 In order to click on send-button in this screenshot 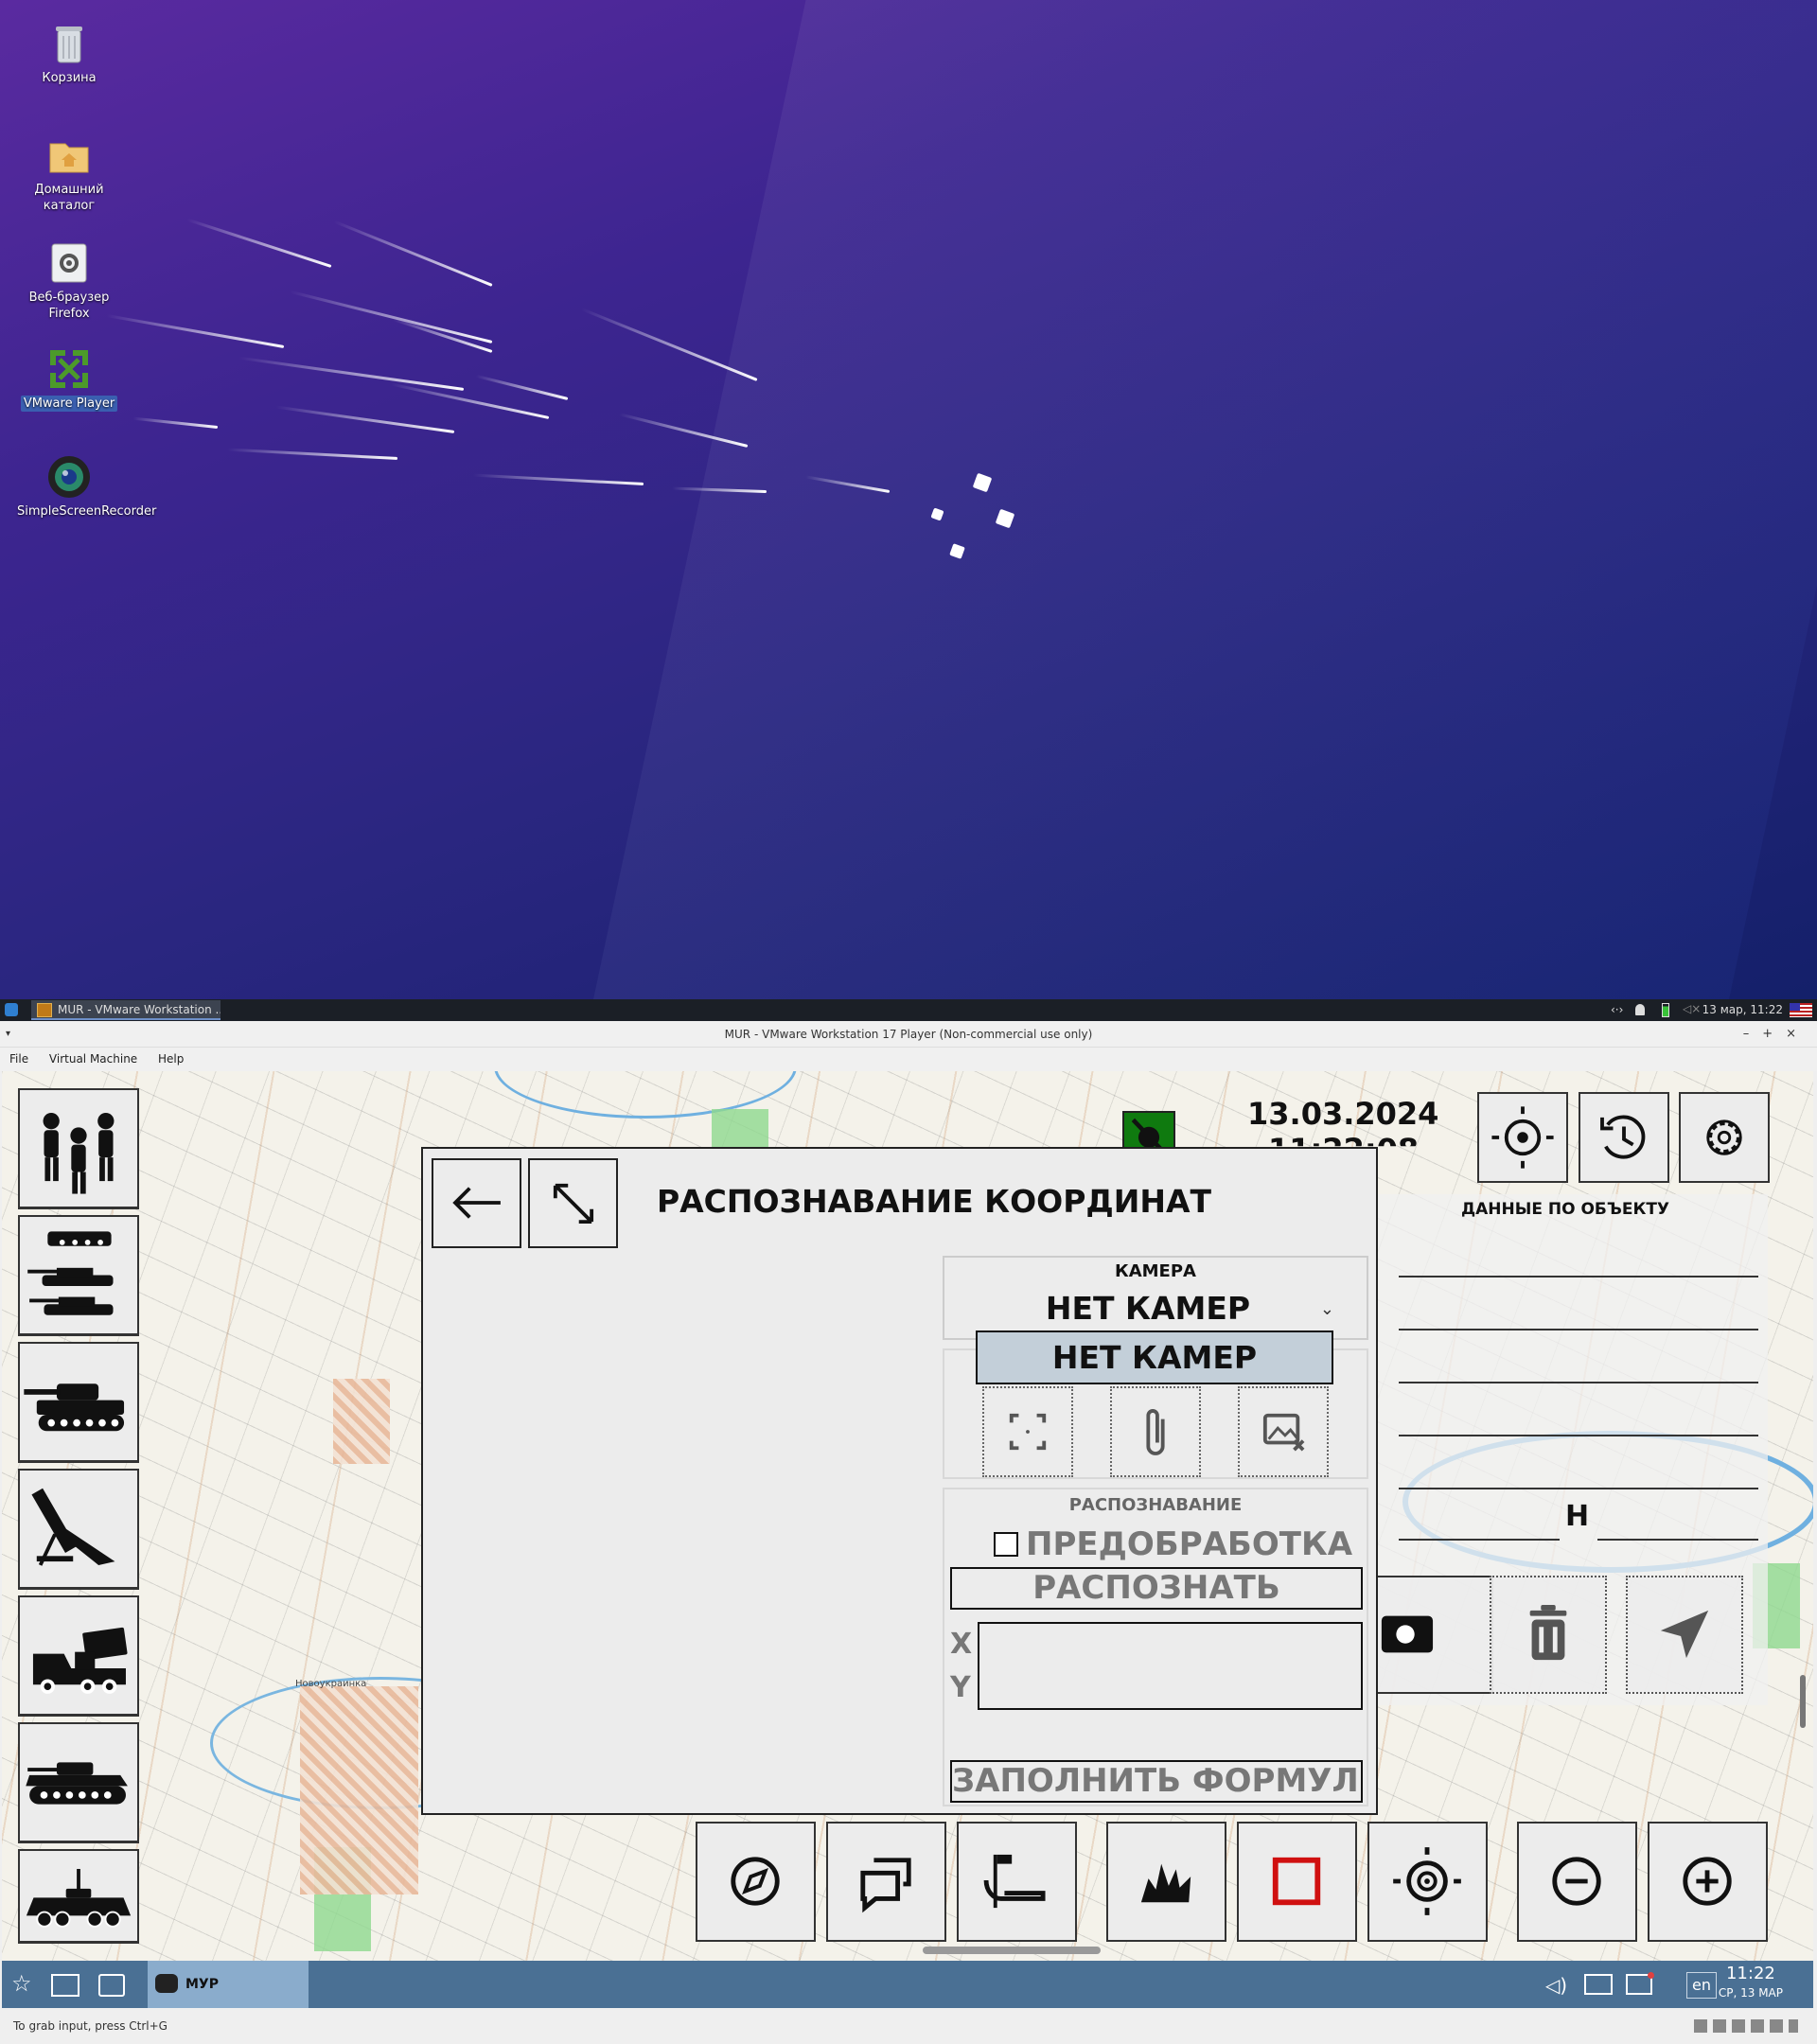, I will do `click(1684, 1635)`.